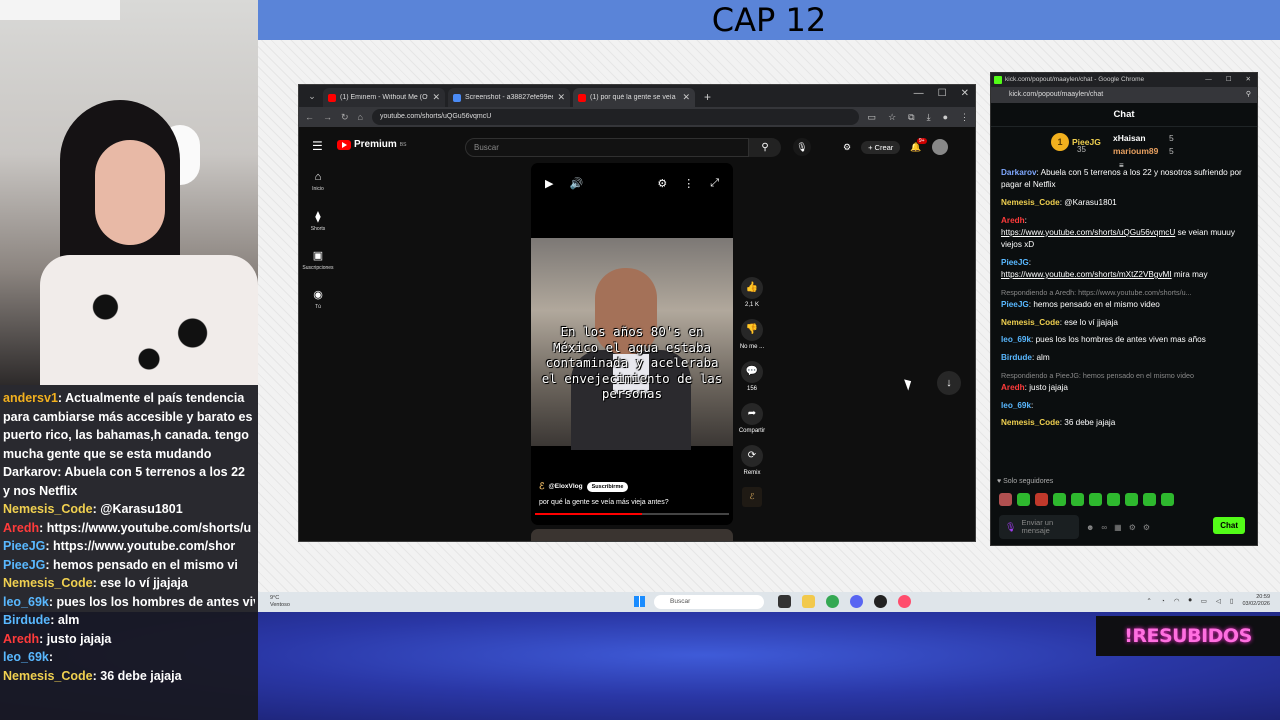 This screenshot has width=1280, height=720. Describe the element at coordinates (607, 486) in the screenshot. I see `subscribe-button: Suscribirme` at that location.